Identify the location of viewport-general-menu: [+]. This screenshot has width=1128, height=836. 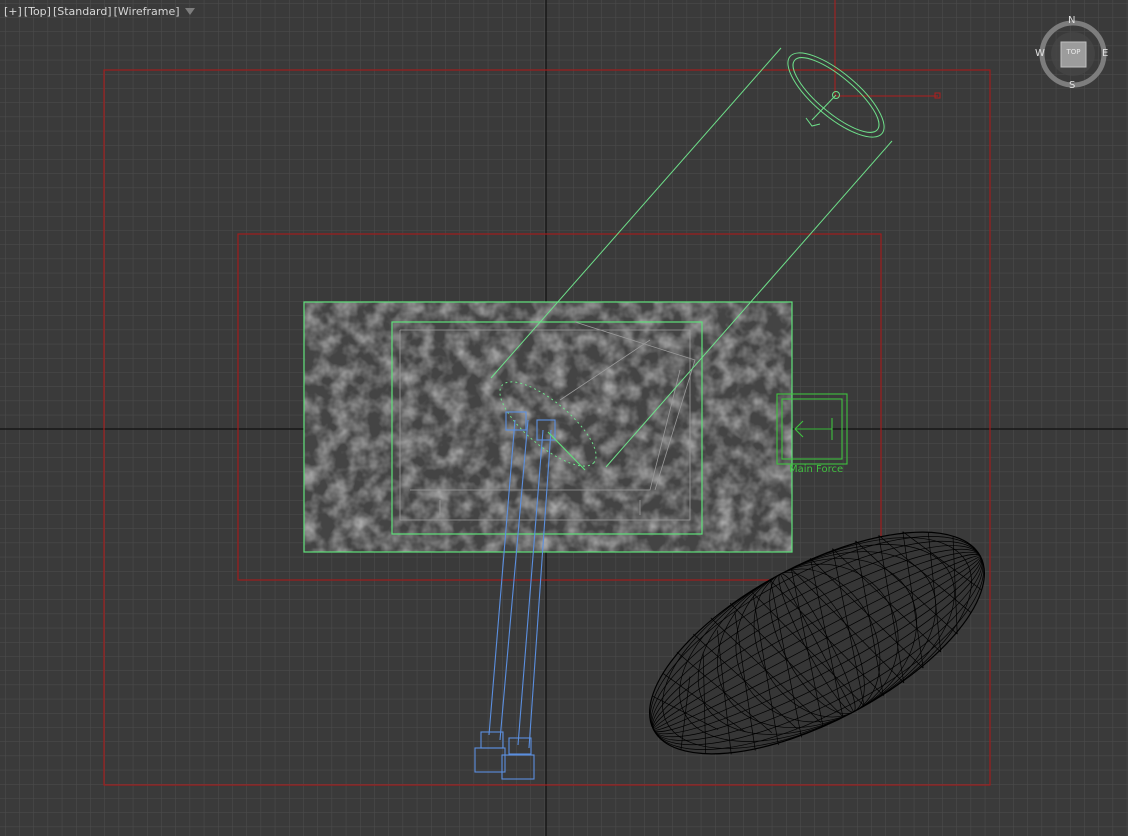
(13, 11).